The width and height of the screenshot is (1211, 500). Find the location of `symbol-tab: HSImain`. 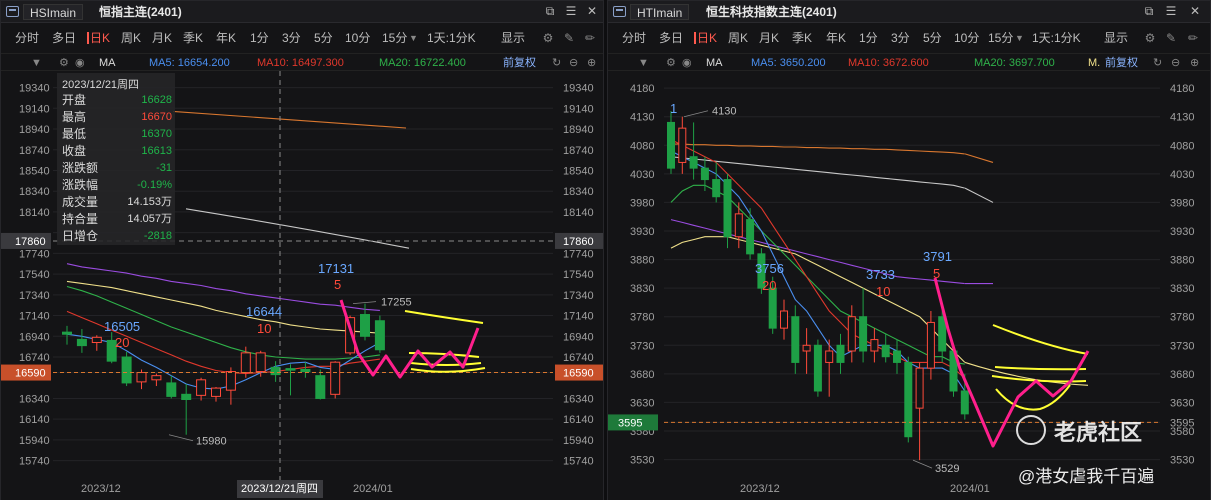

symbol-tab: HSImain is located at coordinates (53, 12).